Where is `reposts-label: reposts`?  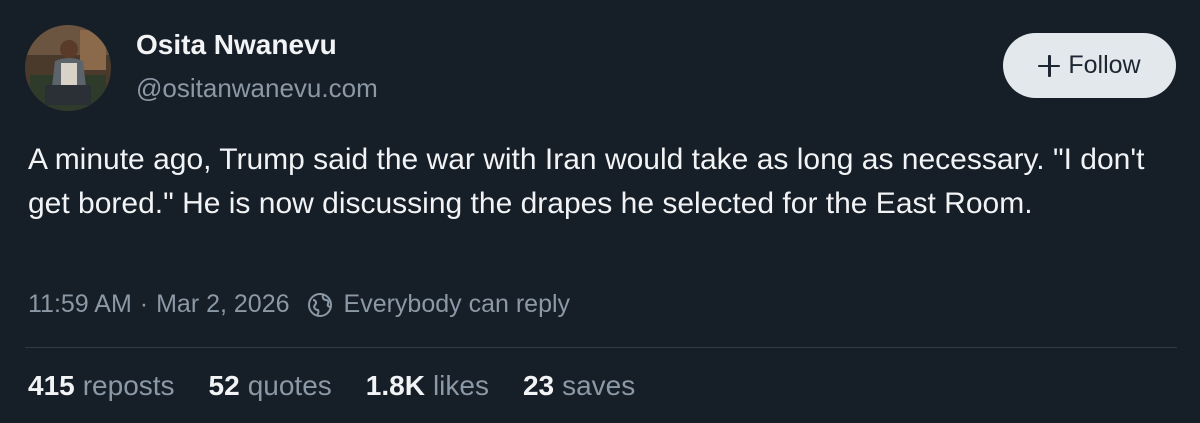
reposts-label: reposts is located at coordinates (128, 385).